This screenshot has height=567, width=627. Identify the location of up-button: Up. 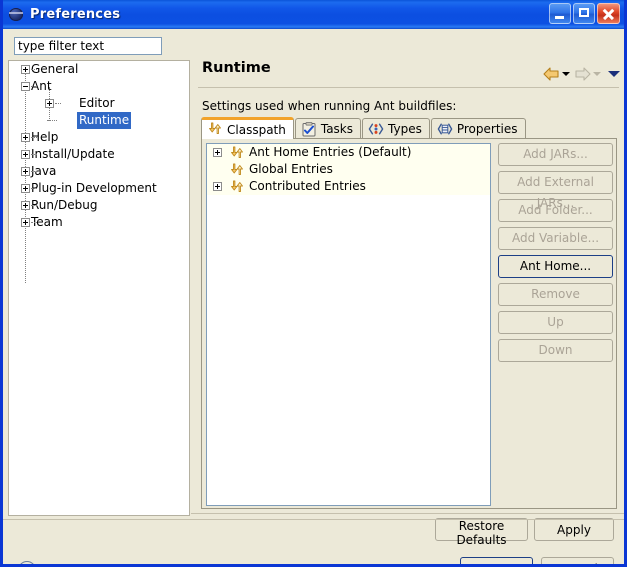
(555, 322).